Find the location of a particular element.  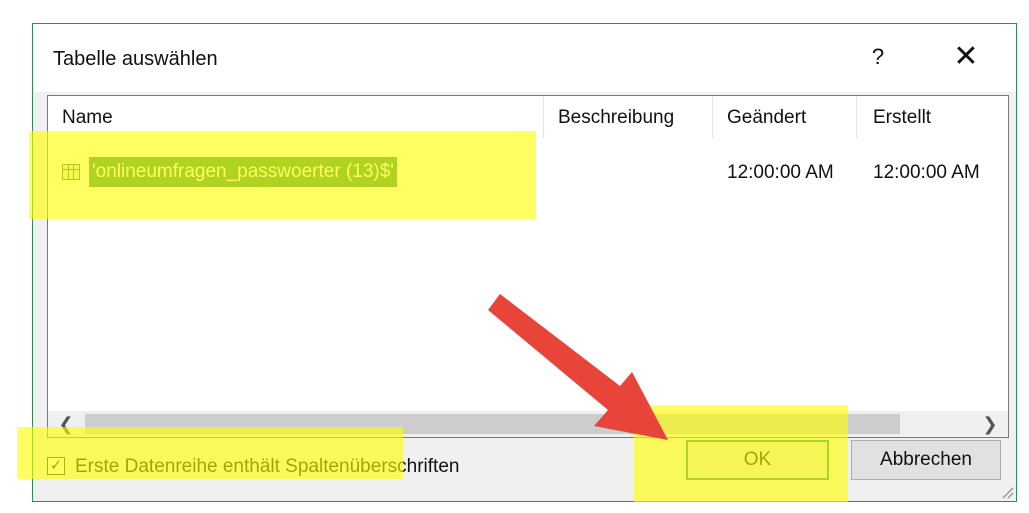

column-header-created: Erstellt is located at coordinates (902, 116).